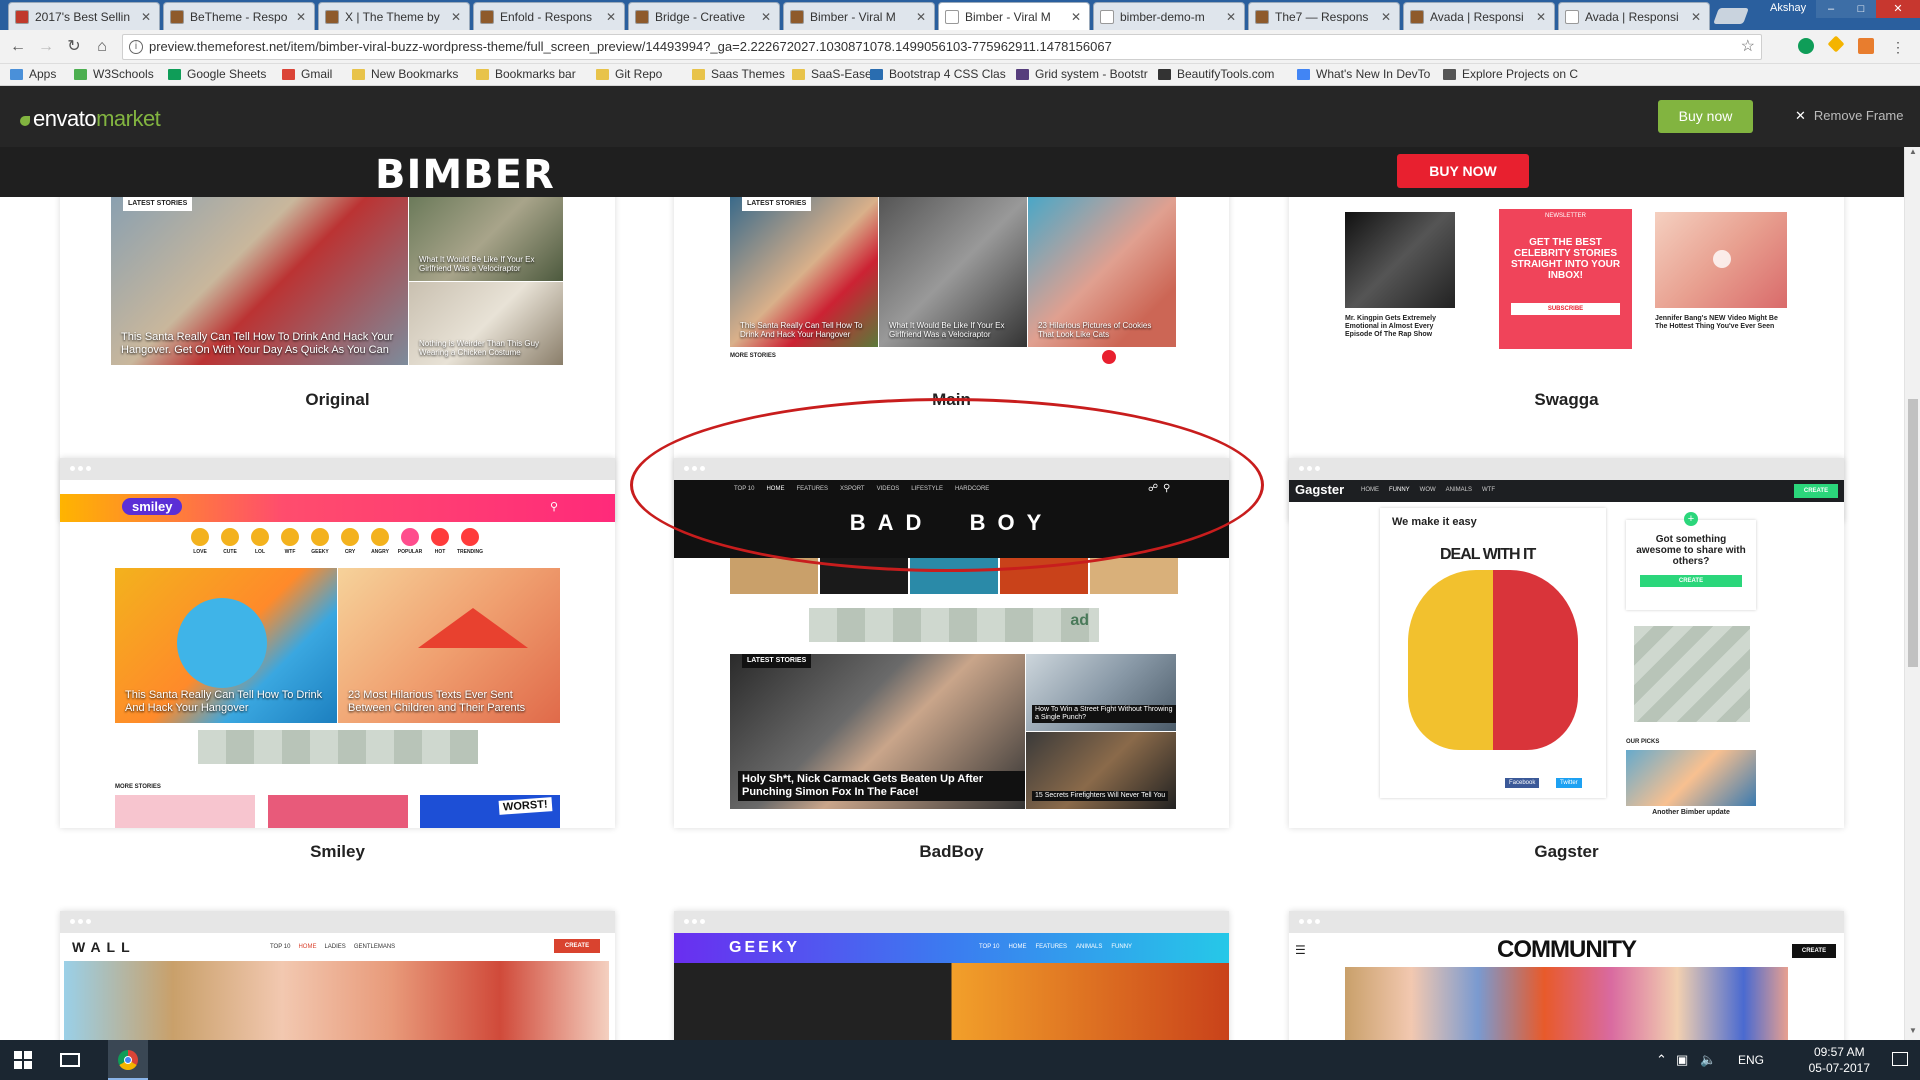 This screenshot has height=1080, width=1920. I want to click on browser-tab: 2017's Best Sellin ✕, so click(84, 16).